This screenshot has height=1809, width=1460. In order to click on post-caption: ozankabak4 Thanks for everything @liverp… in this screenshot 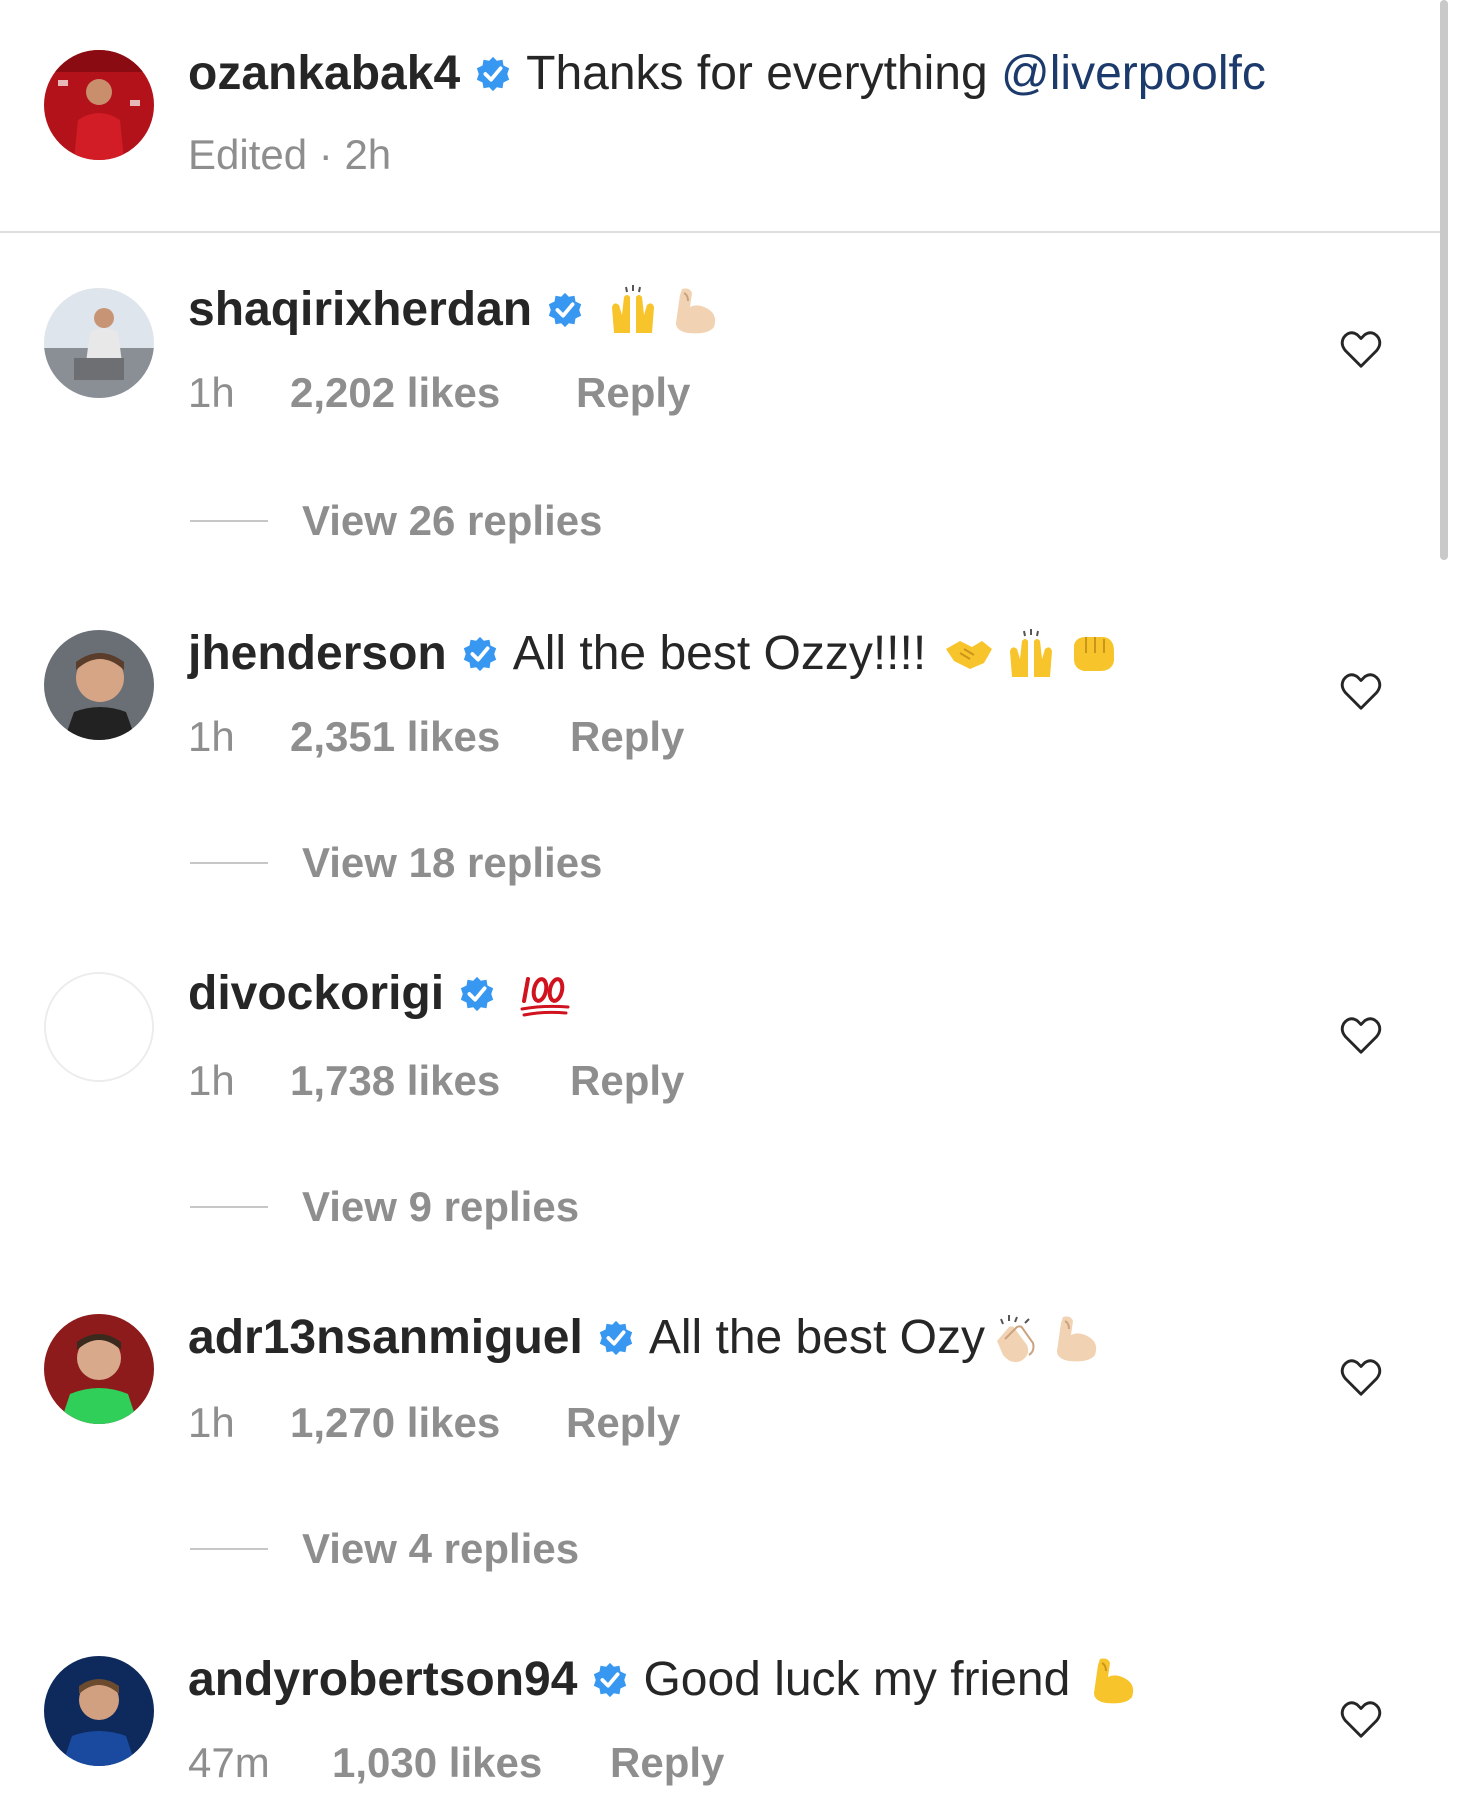, I will do `click(715, 116)`.